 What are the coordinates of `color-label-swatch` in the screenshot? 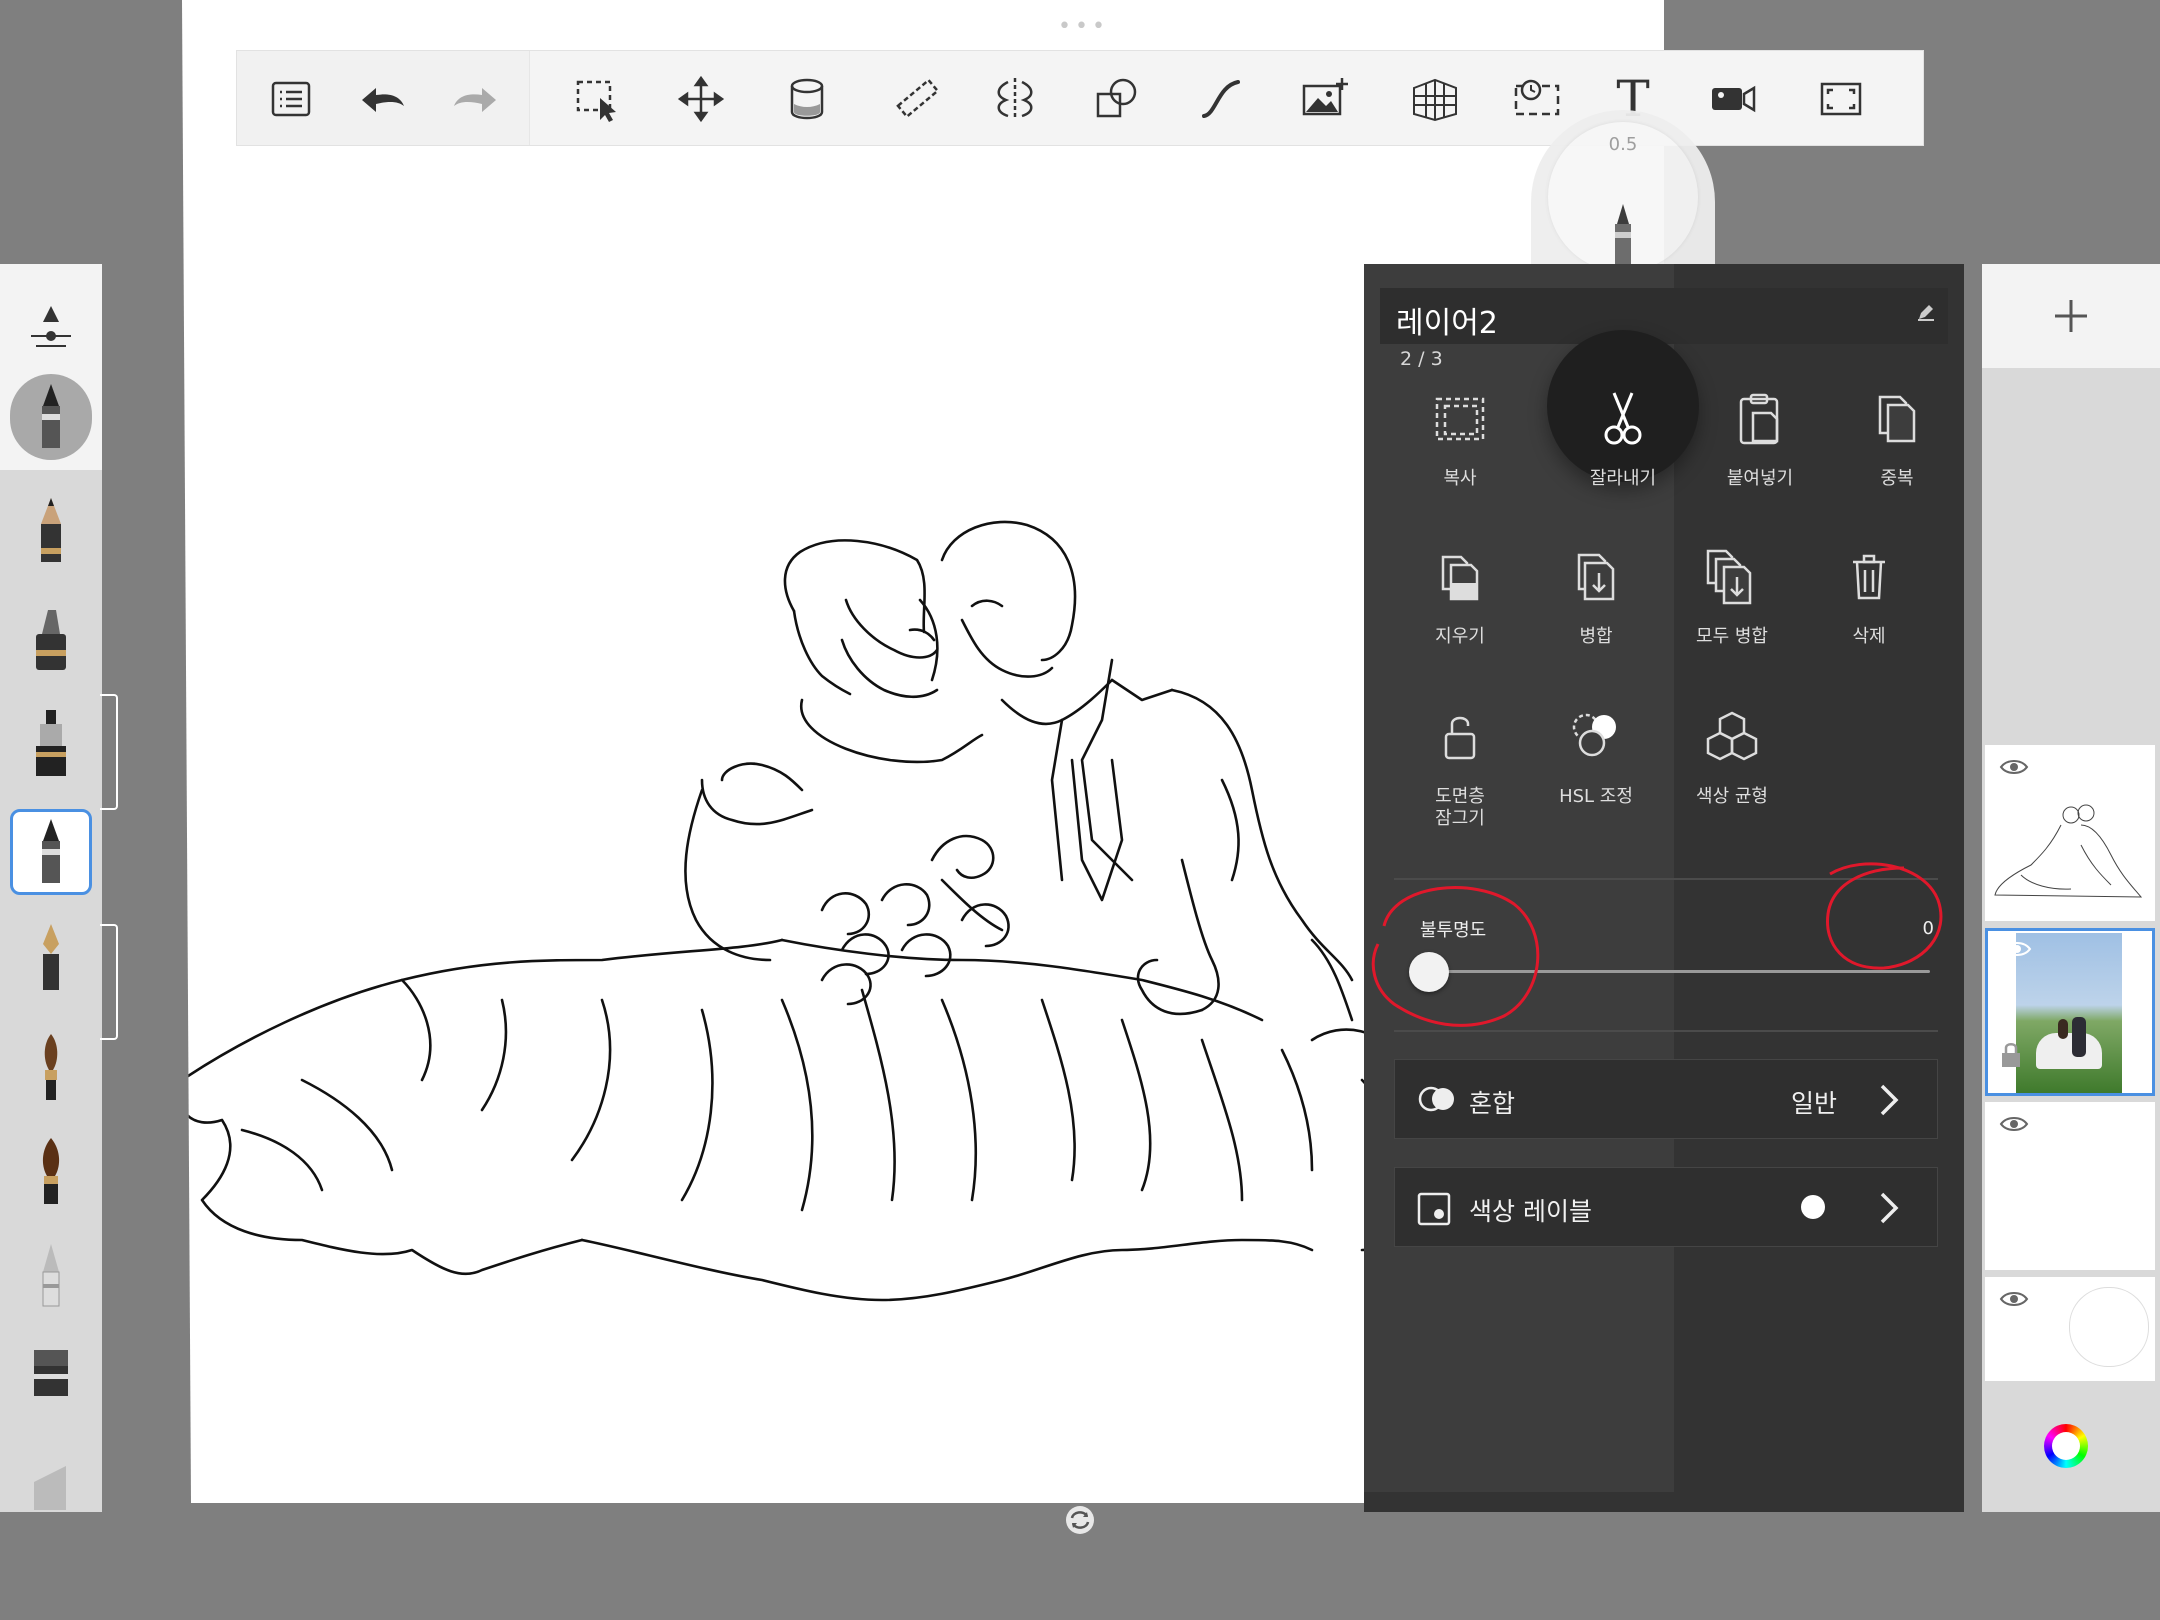 It's located at (1813, 1207).